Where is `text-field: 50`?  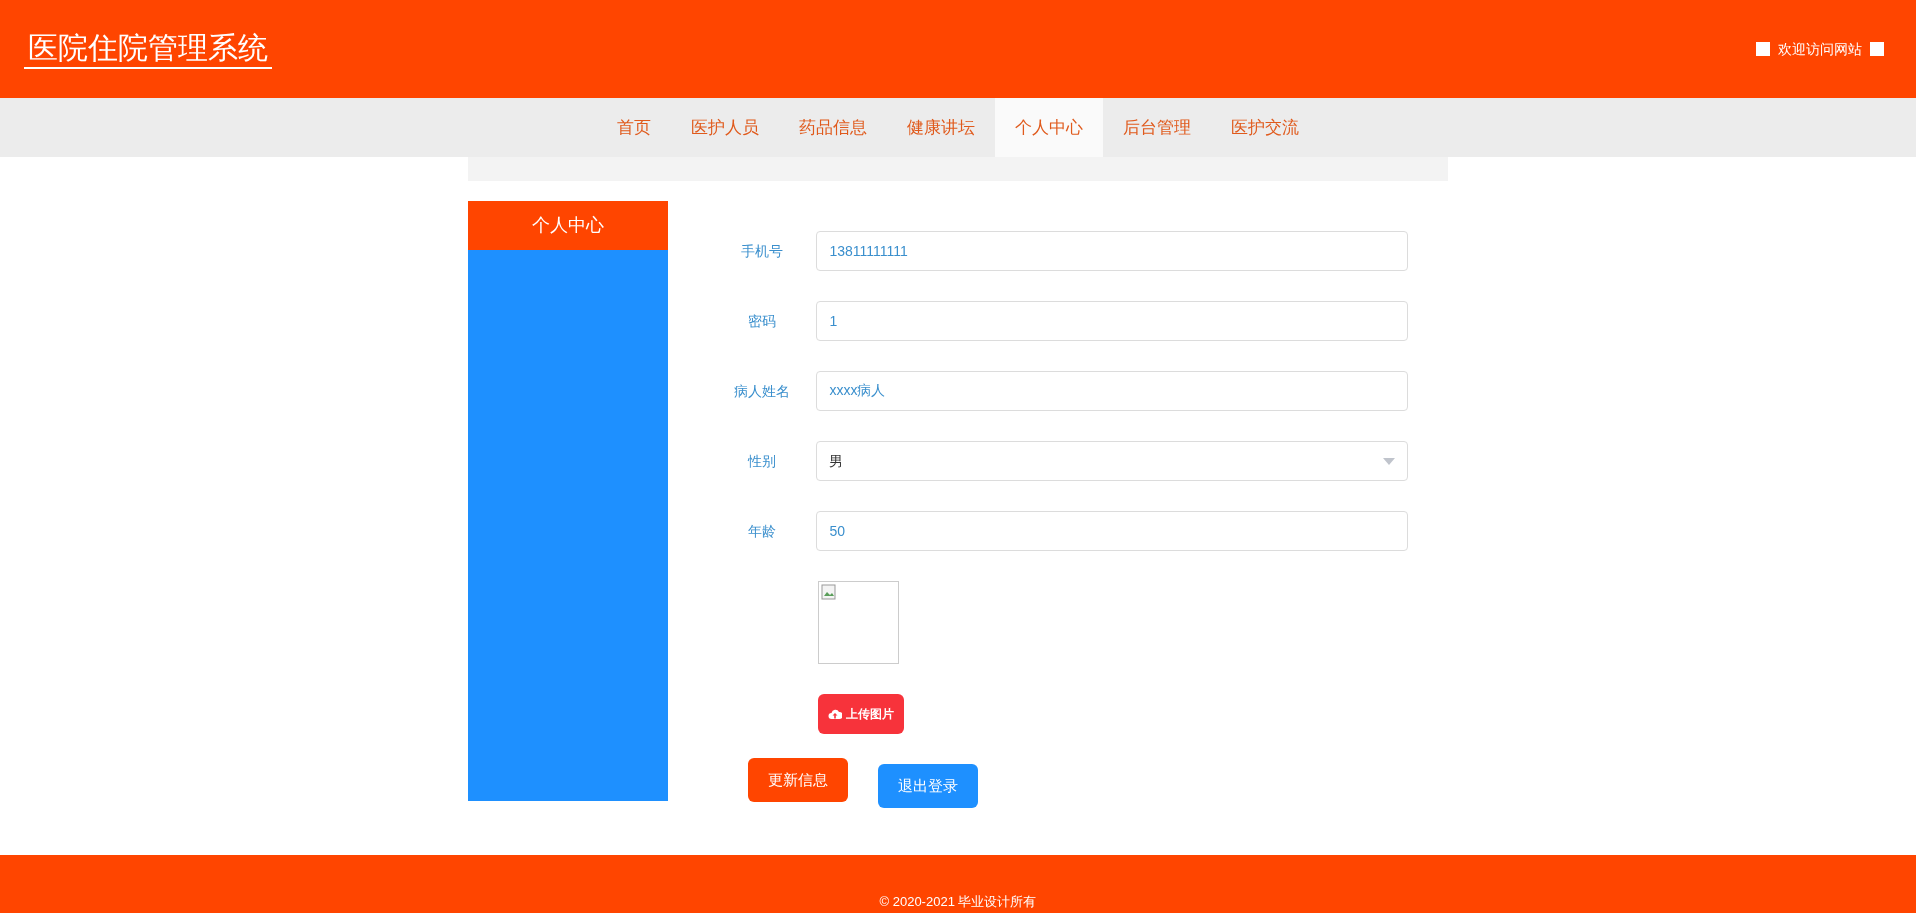 text-field: 50 is located at coordinates (1112, 531).